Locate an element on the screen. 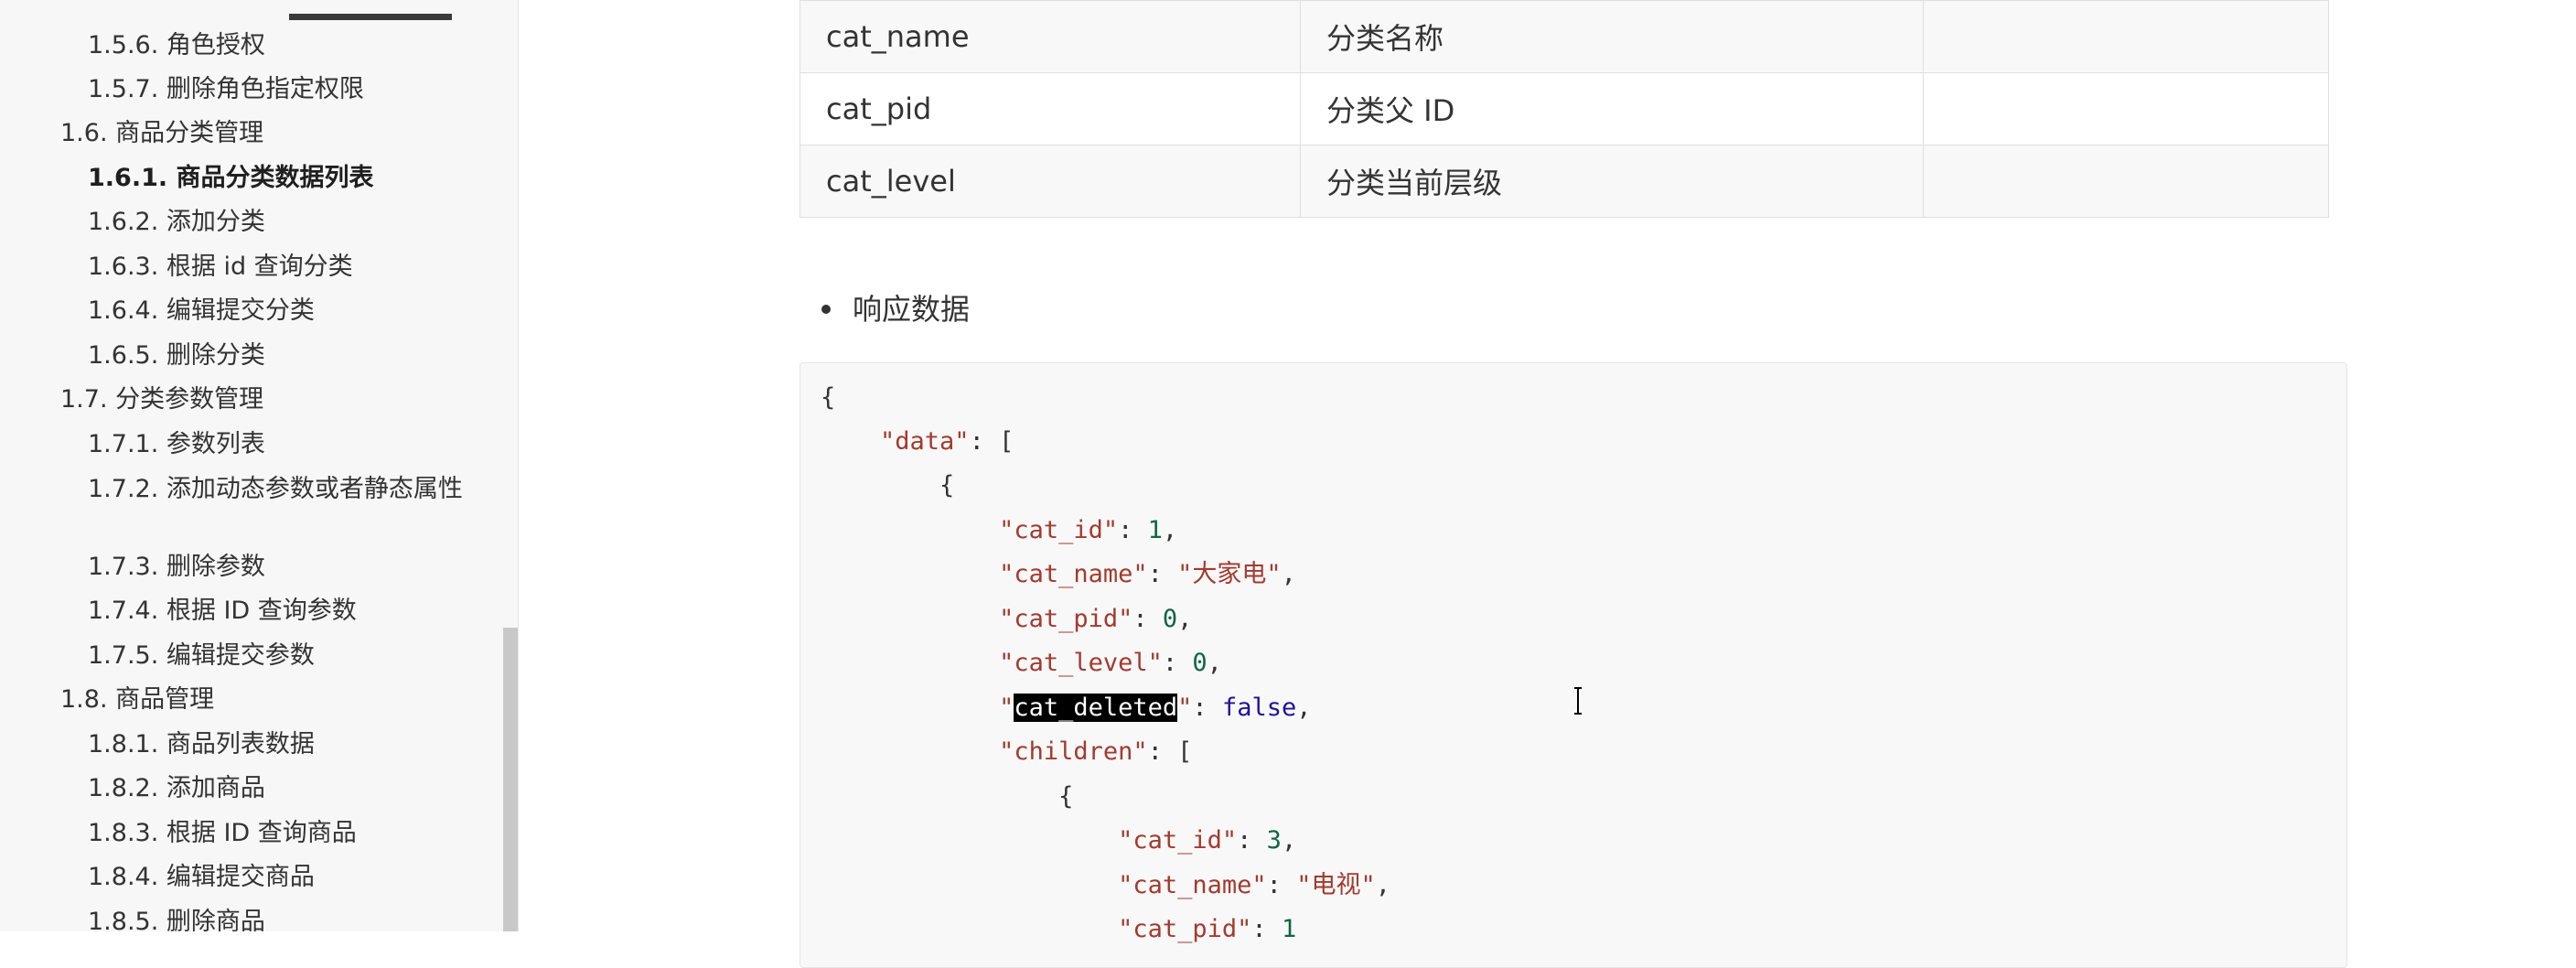  code-line: "cat_id": 1, is located at coordinates (1089, 530).